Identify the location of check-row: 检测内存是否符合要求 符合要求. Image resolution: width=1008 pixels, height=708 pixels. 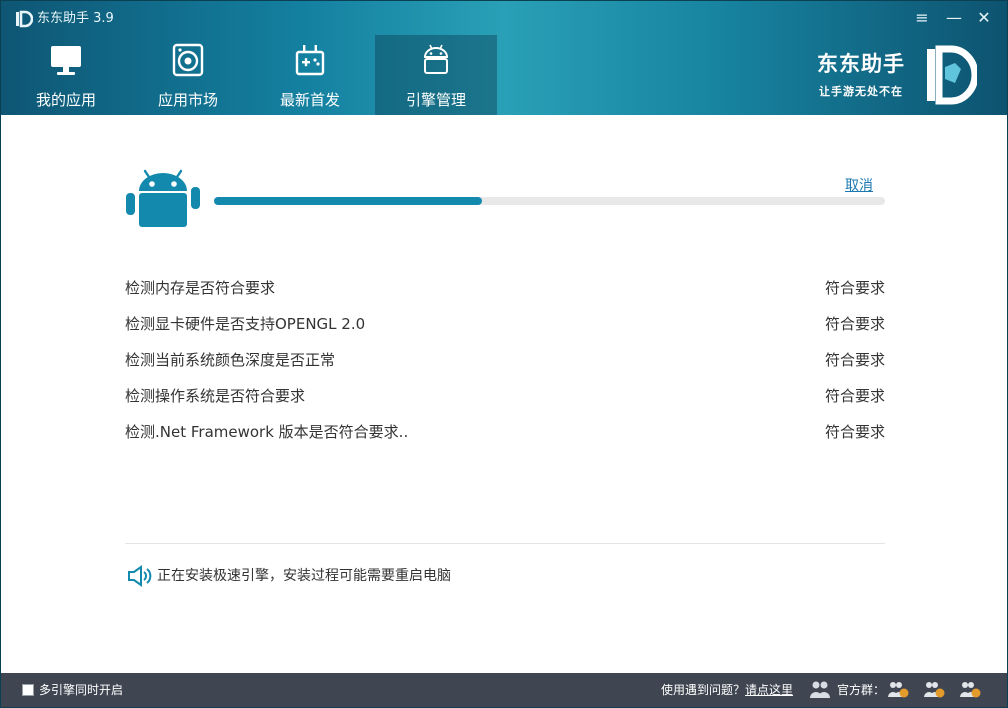
(505, 288).